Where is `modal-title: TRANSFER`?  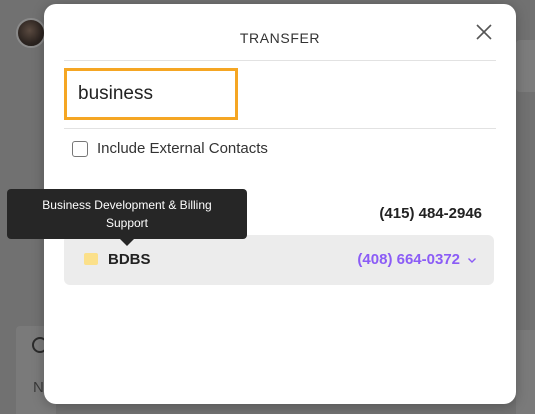
modal-title: TRANSFER is located at coordinates (280, 38).